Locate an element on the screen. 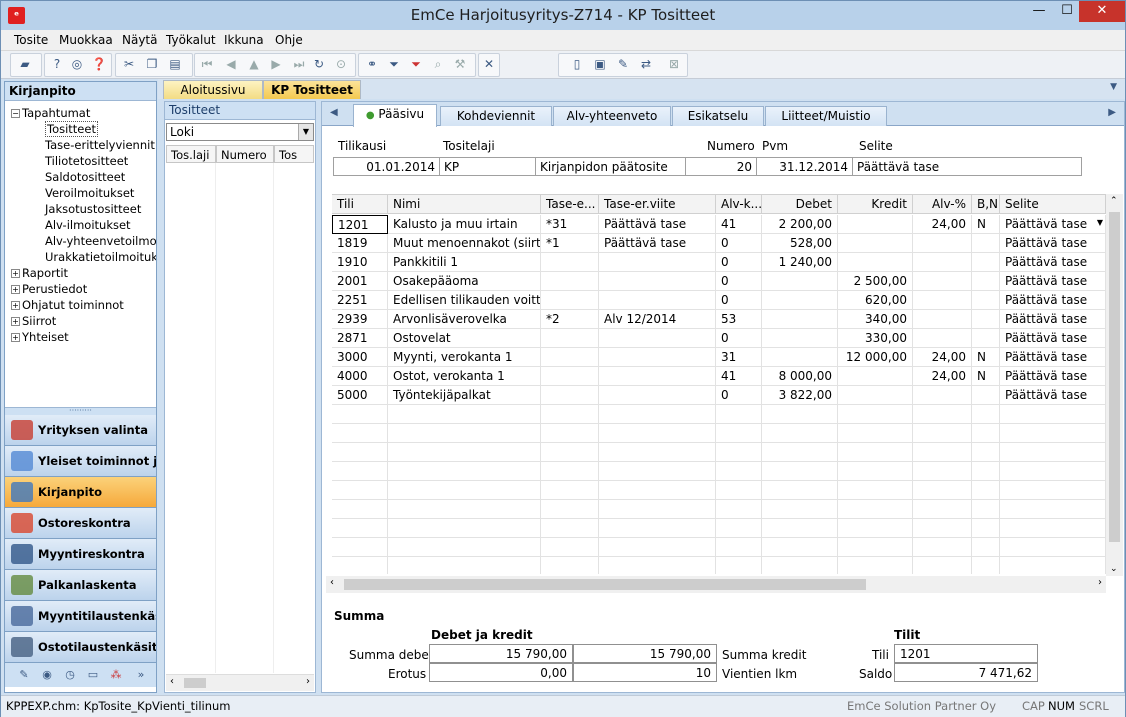  tools-icon: ⚒ is located at coordinates (460, 64).